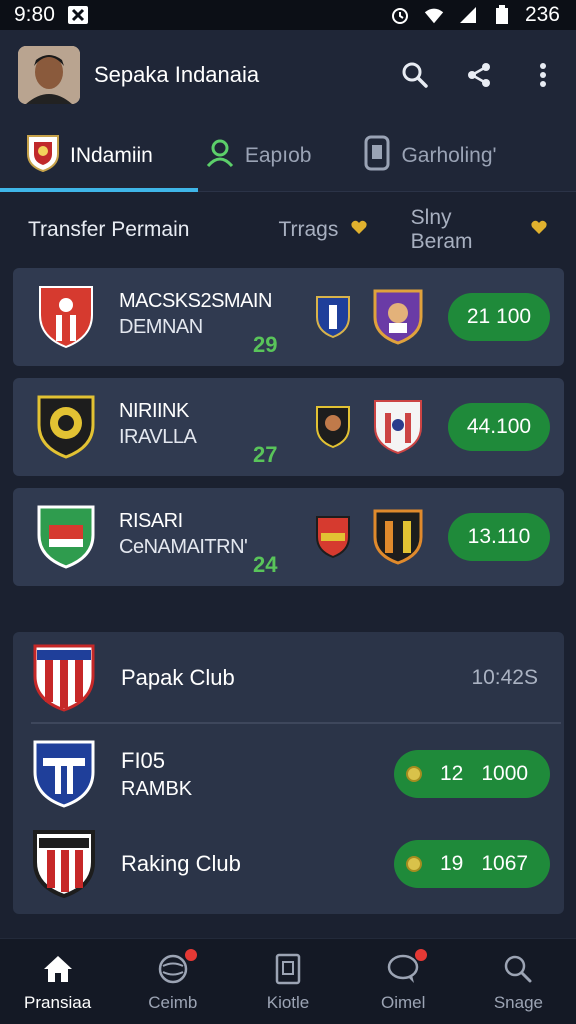 This screenshot has height=1024, width=576. Describe the element at coordinates (406, 967) in the screenshot. I see `chat-icon` at that location.